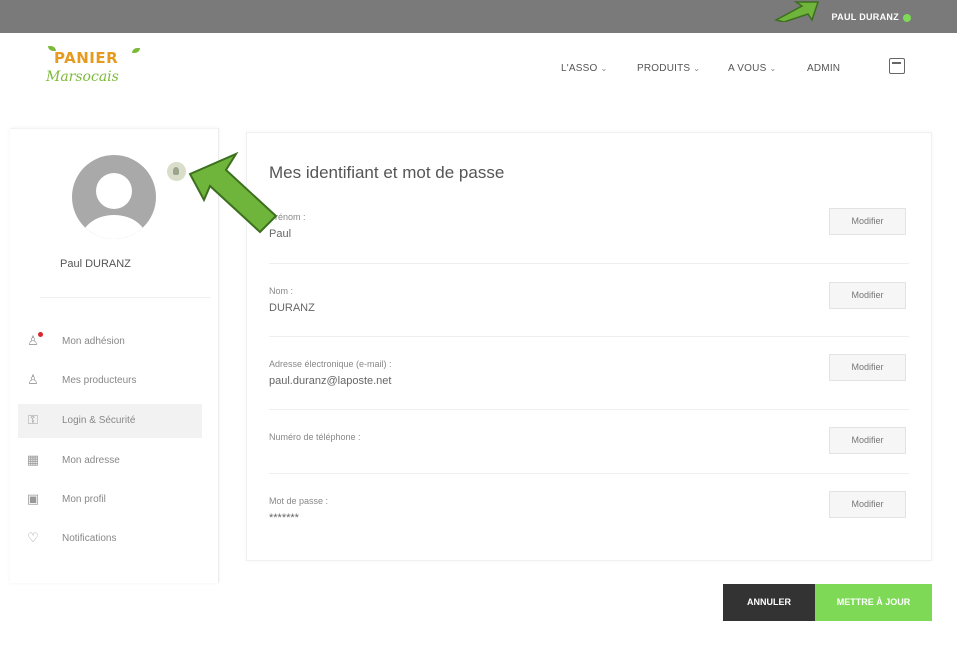 The height and width of the screenshot is (661, 957). I want to click on sidebar-item-producteurs: ♙ Mes producteurs, so click(110, 381).